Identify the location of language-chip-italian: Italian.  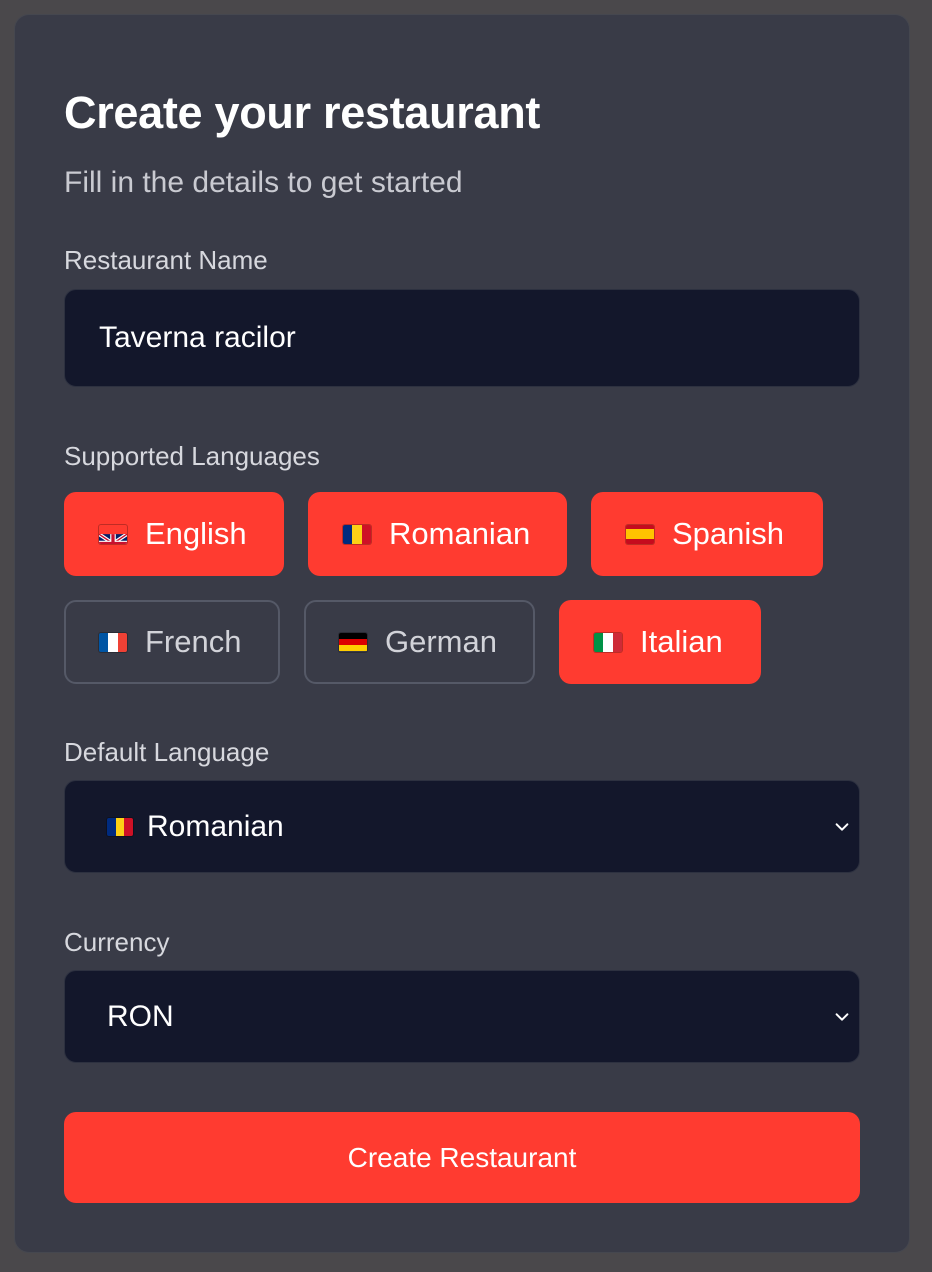
(660, 642).